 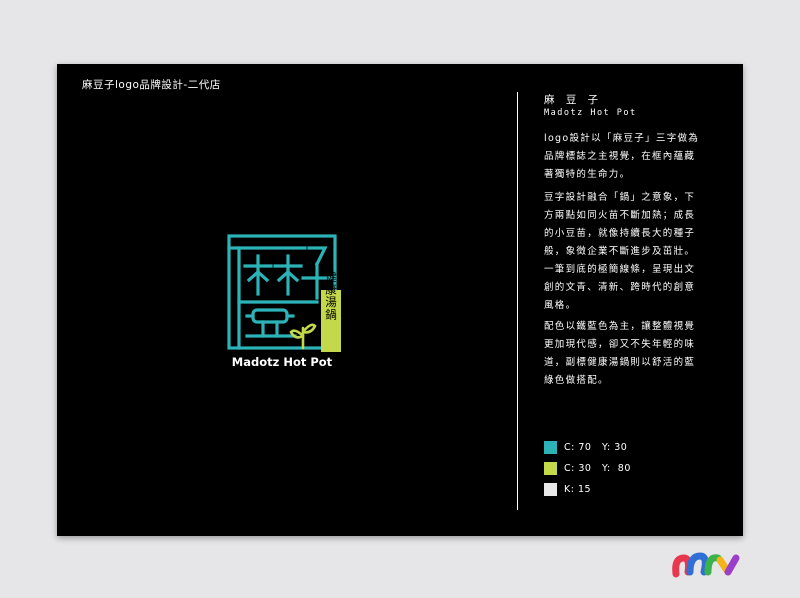 I want to click on swatch-lime, so click(x=550, y=468).